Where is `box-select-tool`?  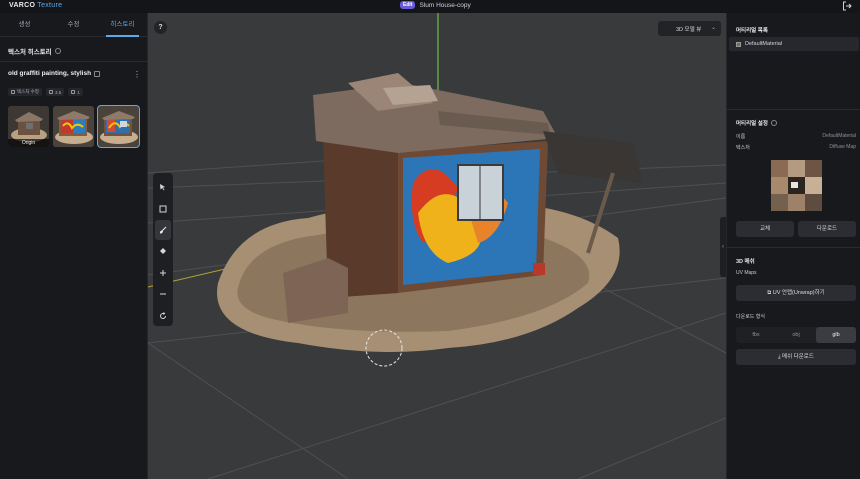 box-select-tool is located at coordinates (163, 208).